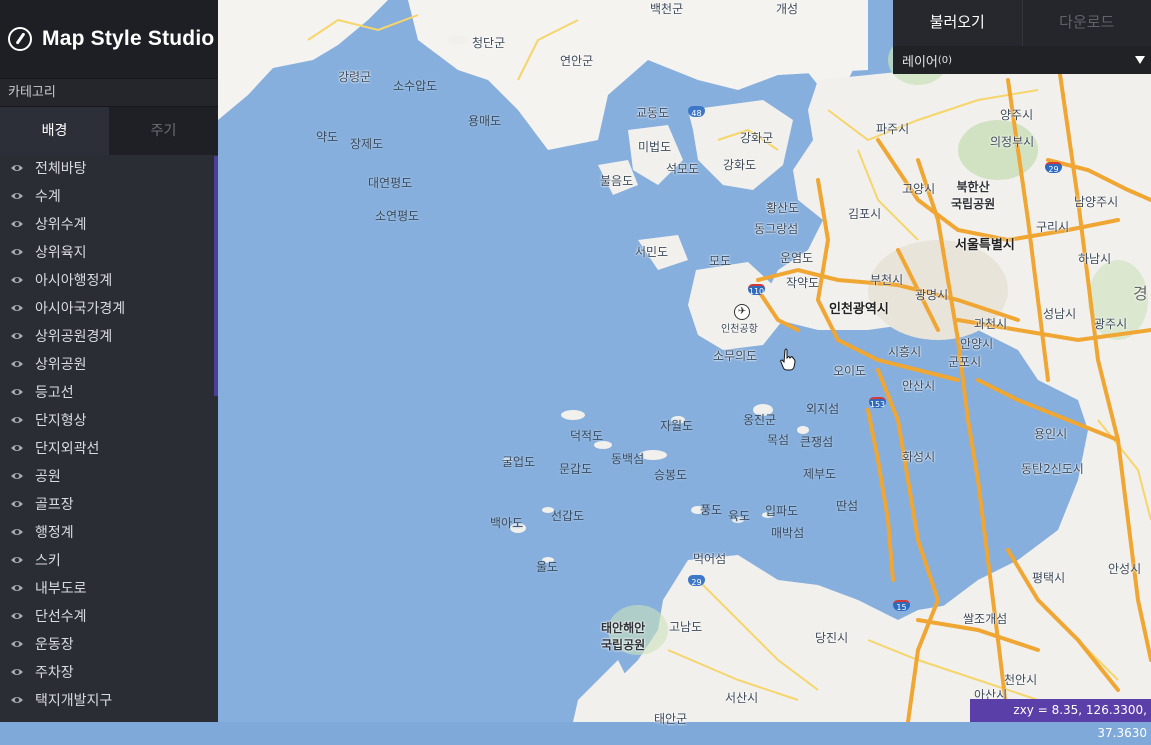  Describe the element at coordinates (787, 532) in the screenshot. I see `map-label: 매박섬` at that location.